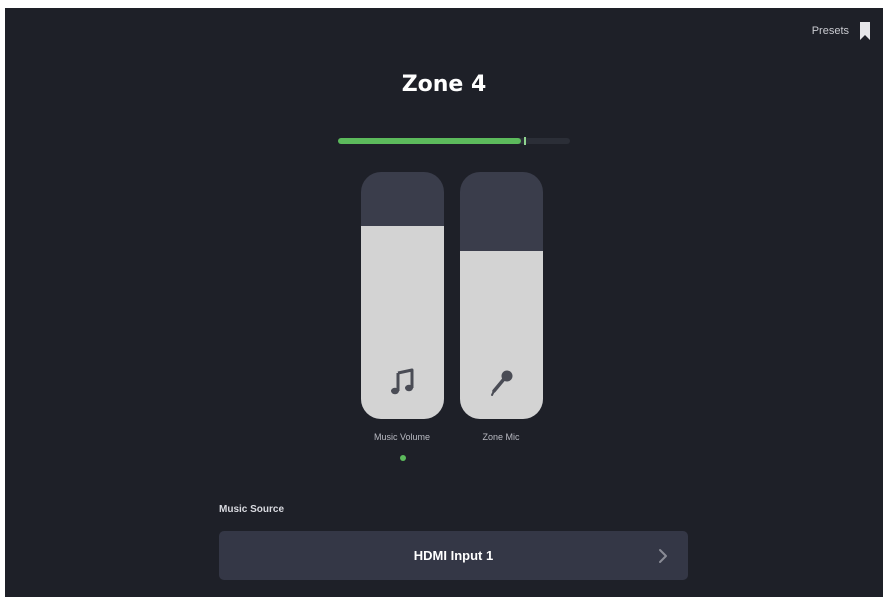  Describe the element at coordinates (501, 295) in the screenshot. I see `zone-mic-fader` at that location.